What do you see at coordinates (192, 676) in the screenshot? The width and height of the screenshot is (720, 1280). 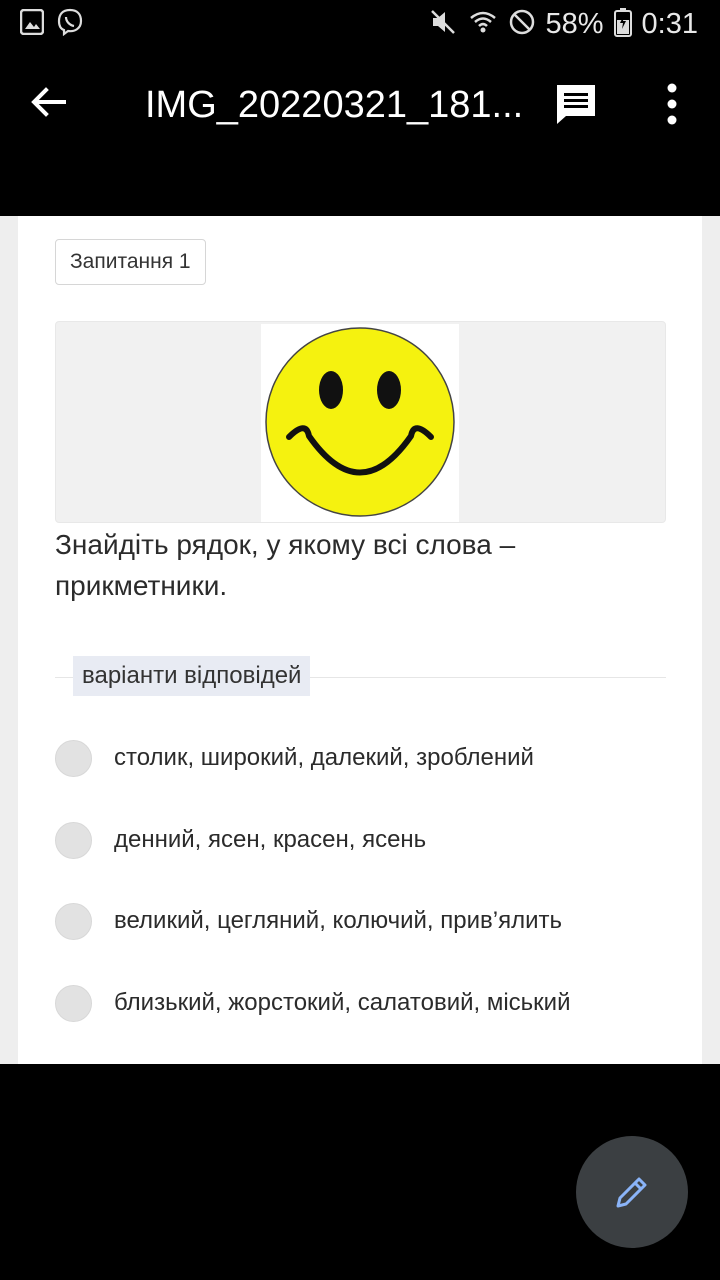 I see `answers-label: варіанти відповідей` at bounding box center [192, 676].